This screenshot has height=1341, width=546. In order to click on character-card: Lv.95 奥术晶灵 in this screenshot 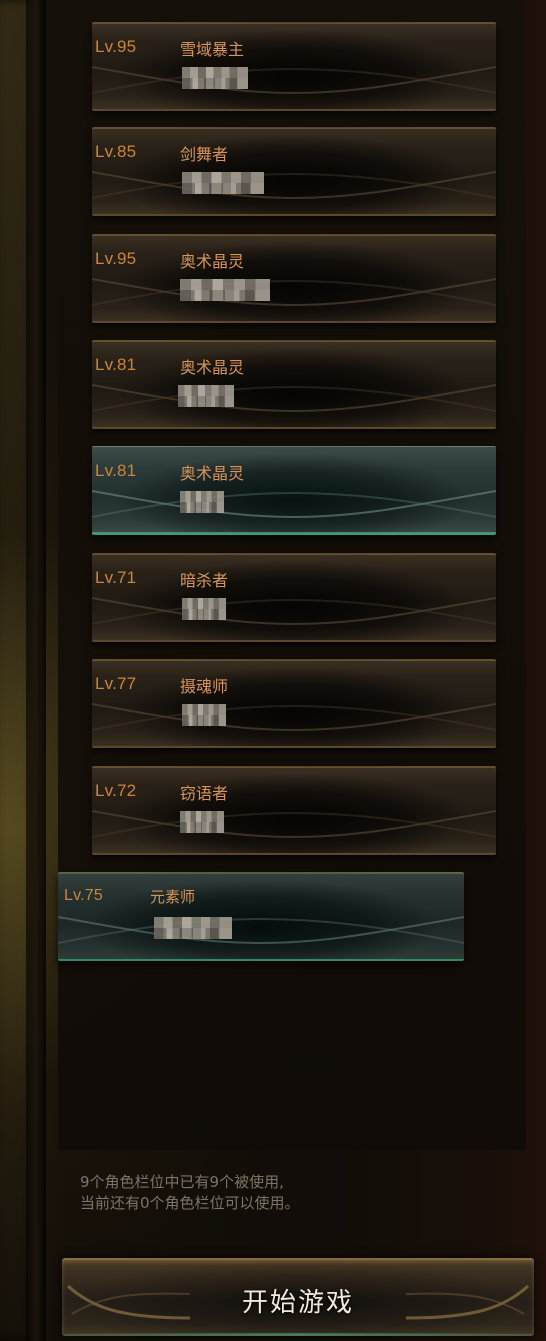, I will do `click(294, 278)`.